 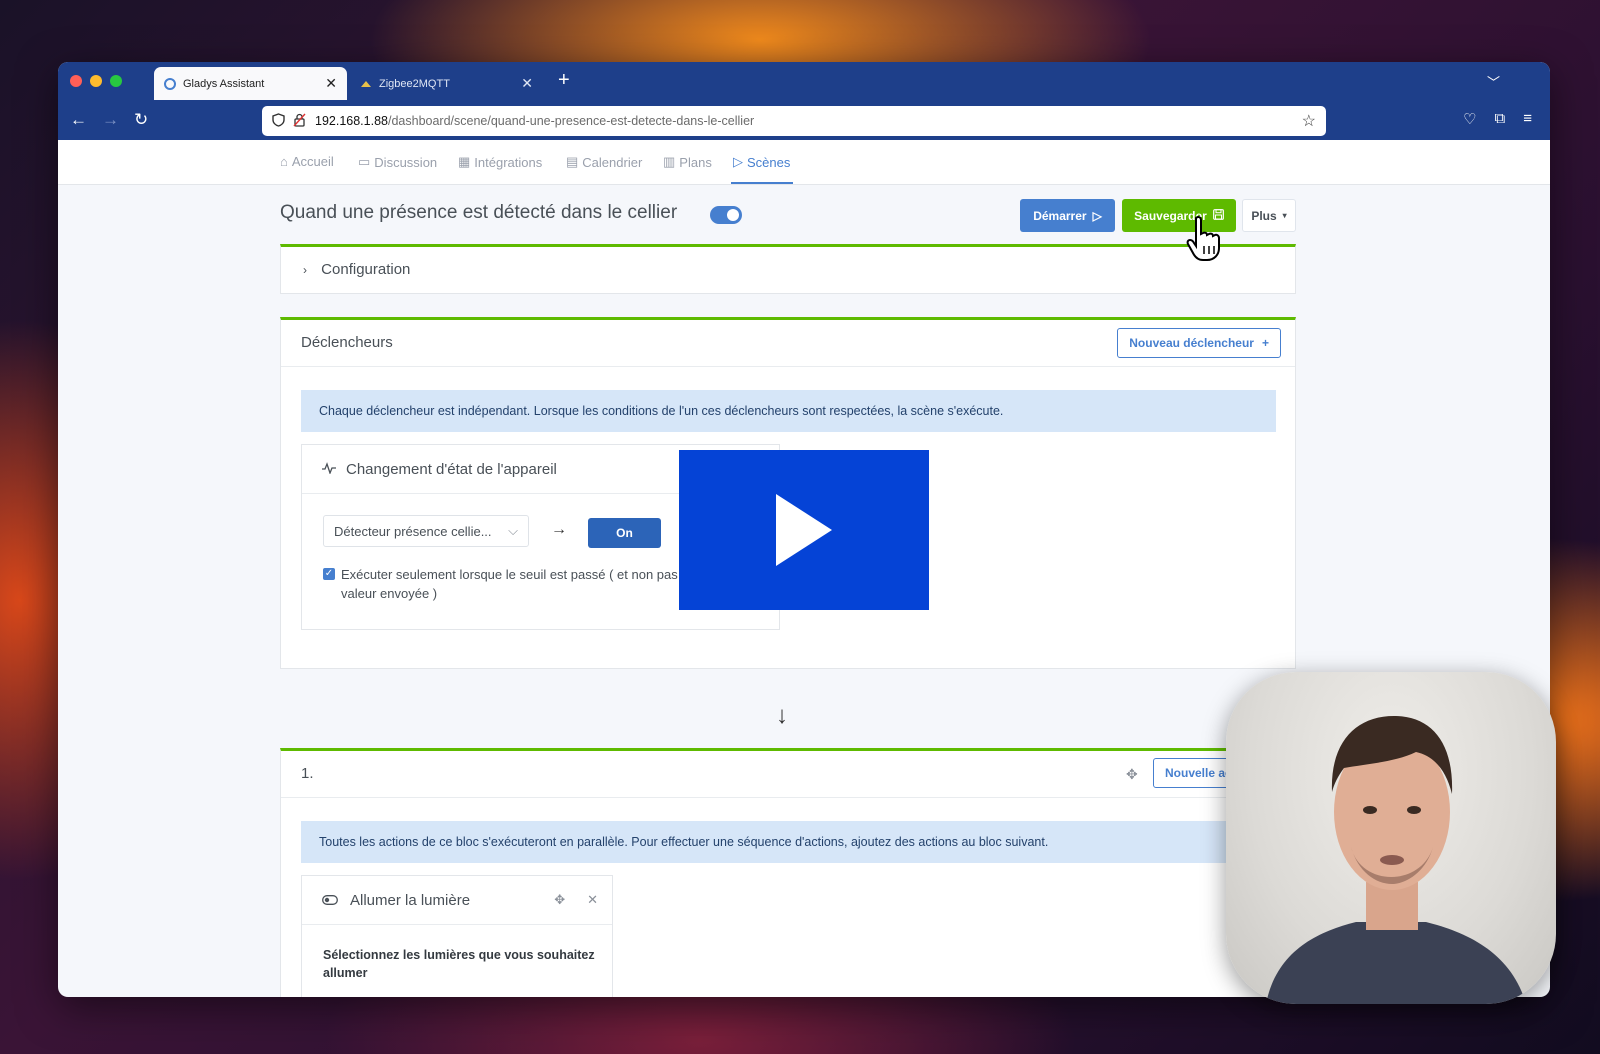 What do you see at coordinates (347, 342) in the screenshot?
I see `triggers-title: Déclencheurs` at bounding box center [347, 342].